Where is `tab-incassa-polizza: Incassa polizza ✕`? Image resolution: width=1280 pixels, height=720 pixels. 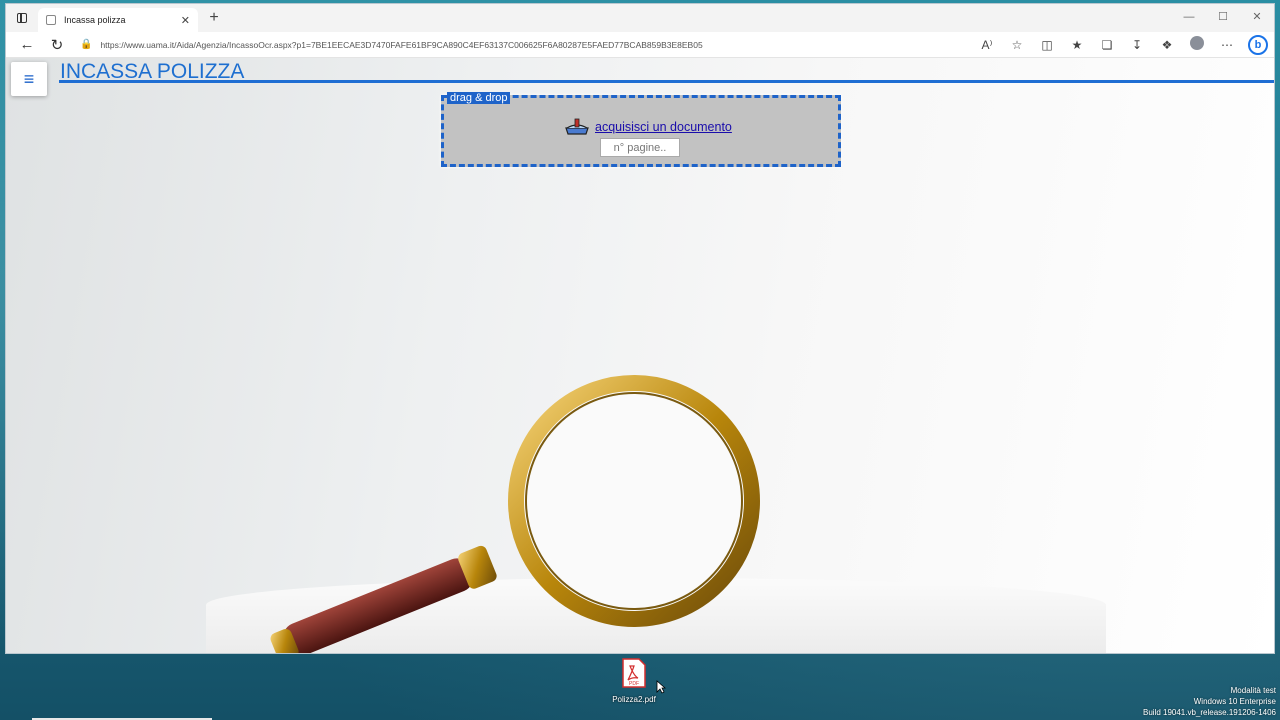
tab-incassa-polizza: Incassa polizza ✕ is located at coordinates (118, 20).